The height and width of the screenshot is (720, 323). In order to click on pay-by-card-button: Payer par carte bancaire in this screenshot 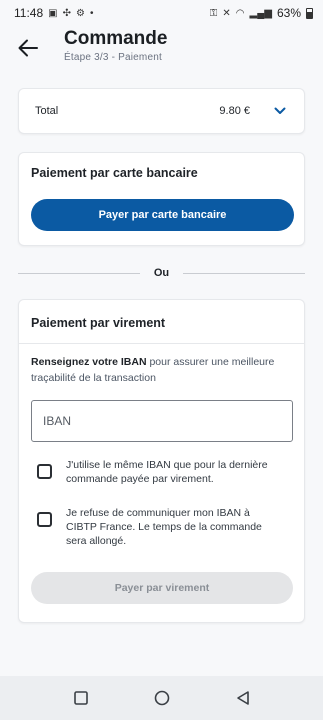, I will do `click(162, 215)`.